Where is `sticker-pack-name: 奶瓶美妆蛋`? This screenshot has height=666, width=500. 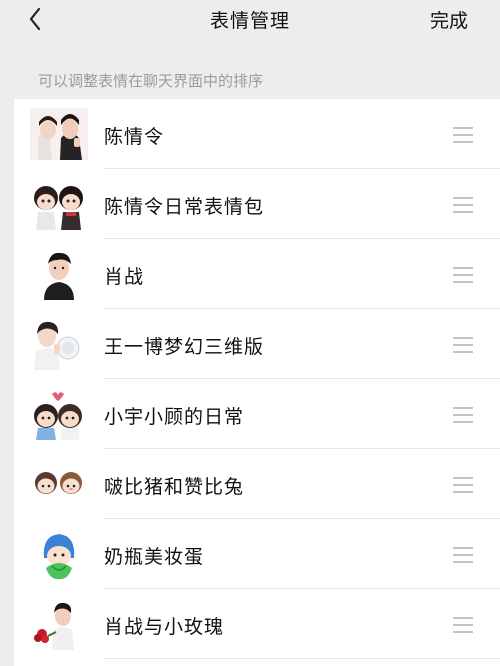
sticker-pack-name: 奶瓶美妆蛋 is located at coordinates (154, 557).